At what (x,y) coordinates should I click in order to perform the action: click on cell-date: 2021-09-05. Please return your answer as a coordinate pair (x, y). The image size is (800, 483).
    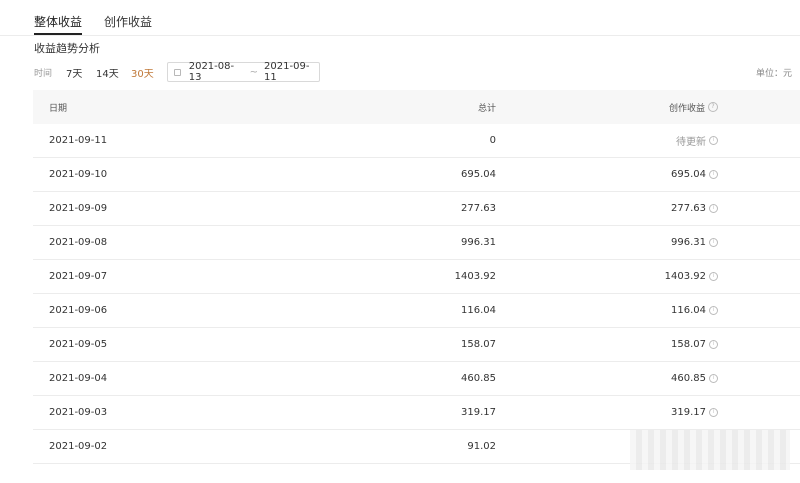
    Looking at the image, I should click on (78, 344).